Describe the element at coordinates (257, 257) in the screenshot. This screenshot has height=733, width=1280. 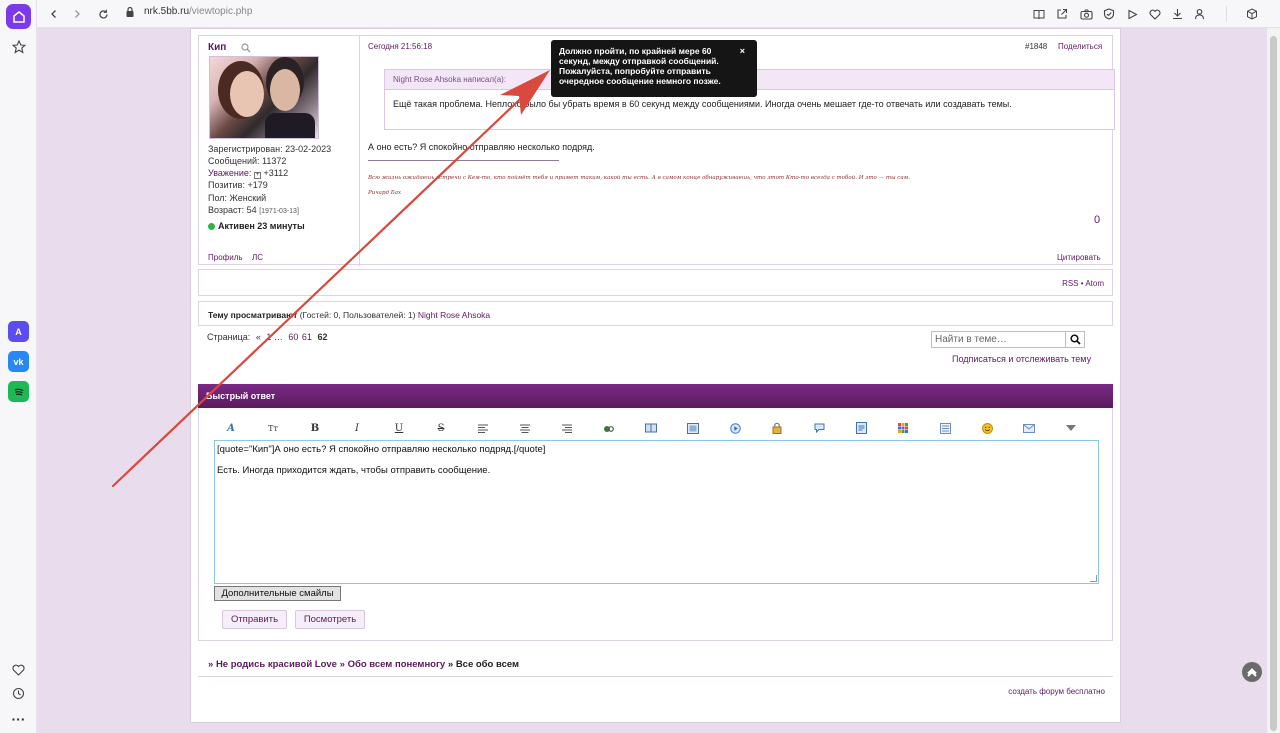
I see `pm-link: ЛС` at that location.